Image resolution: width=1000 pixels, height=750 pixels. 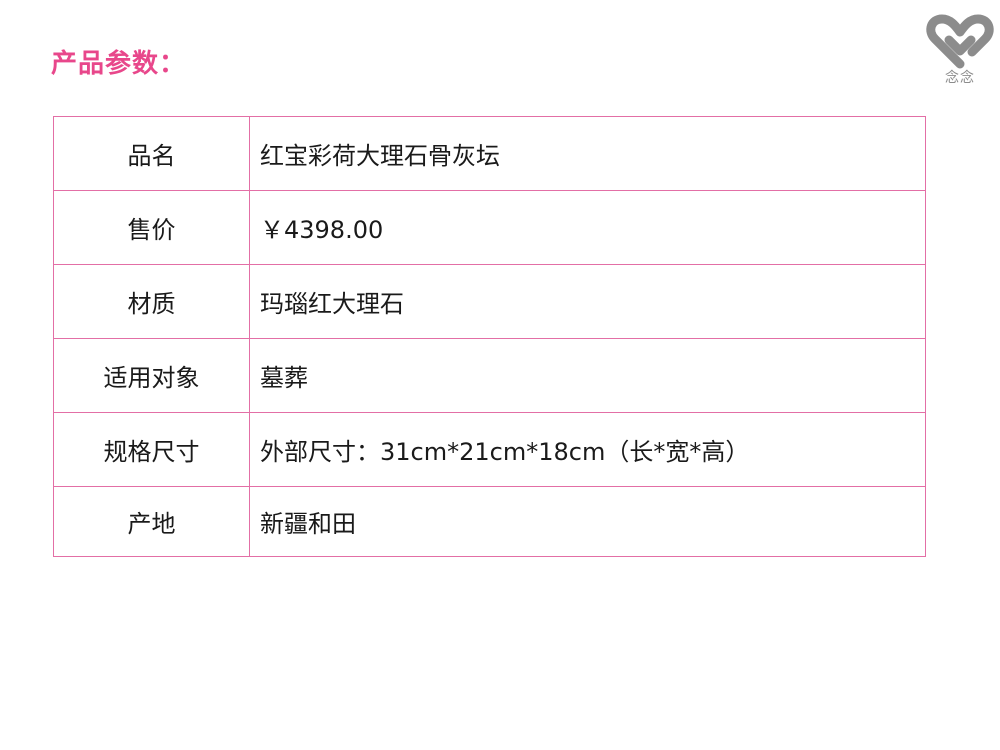 I want to click on spec-value: 新疆和田, so click(x=587, y=521).